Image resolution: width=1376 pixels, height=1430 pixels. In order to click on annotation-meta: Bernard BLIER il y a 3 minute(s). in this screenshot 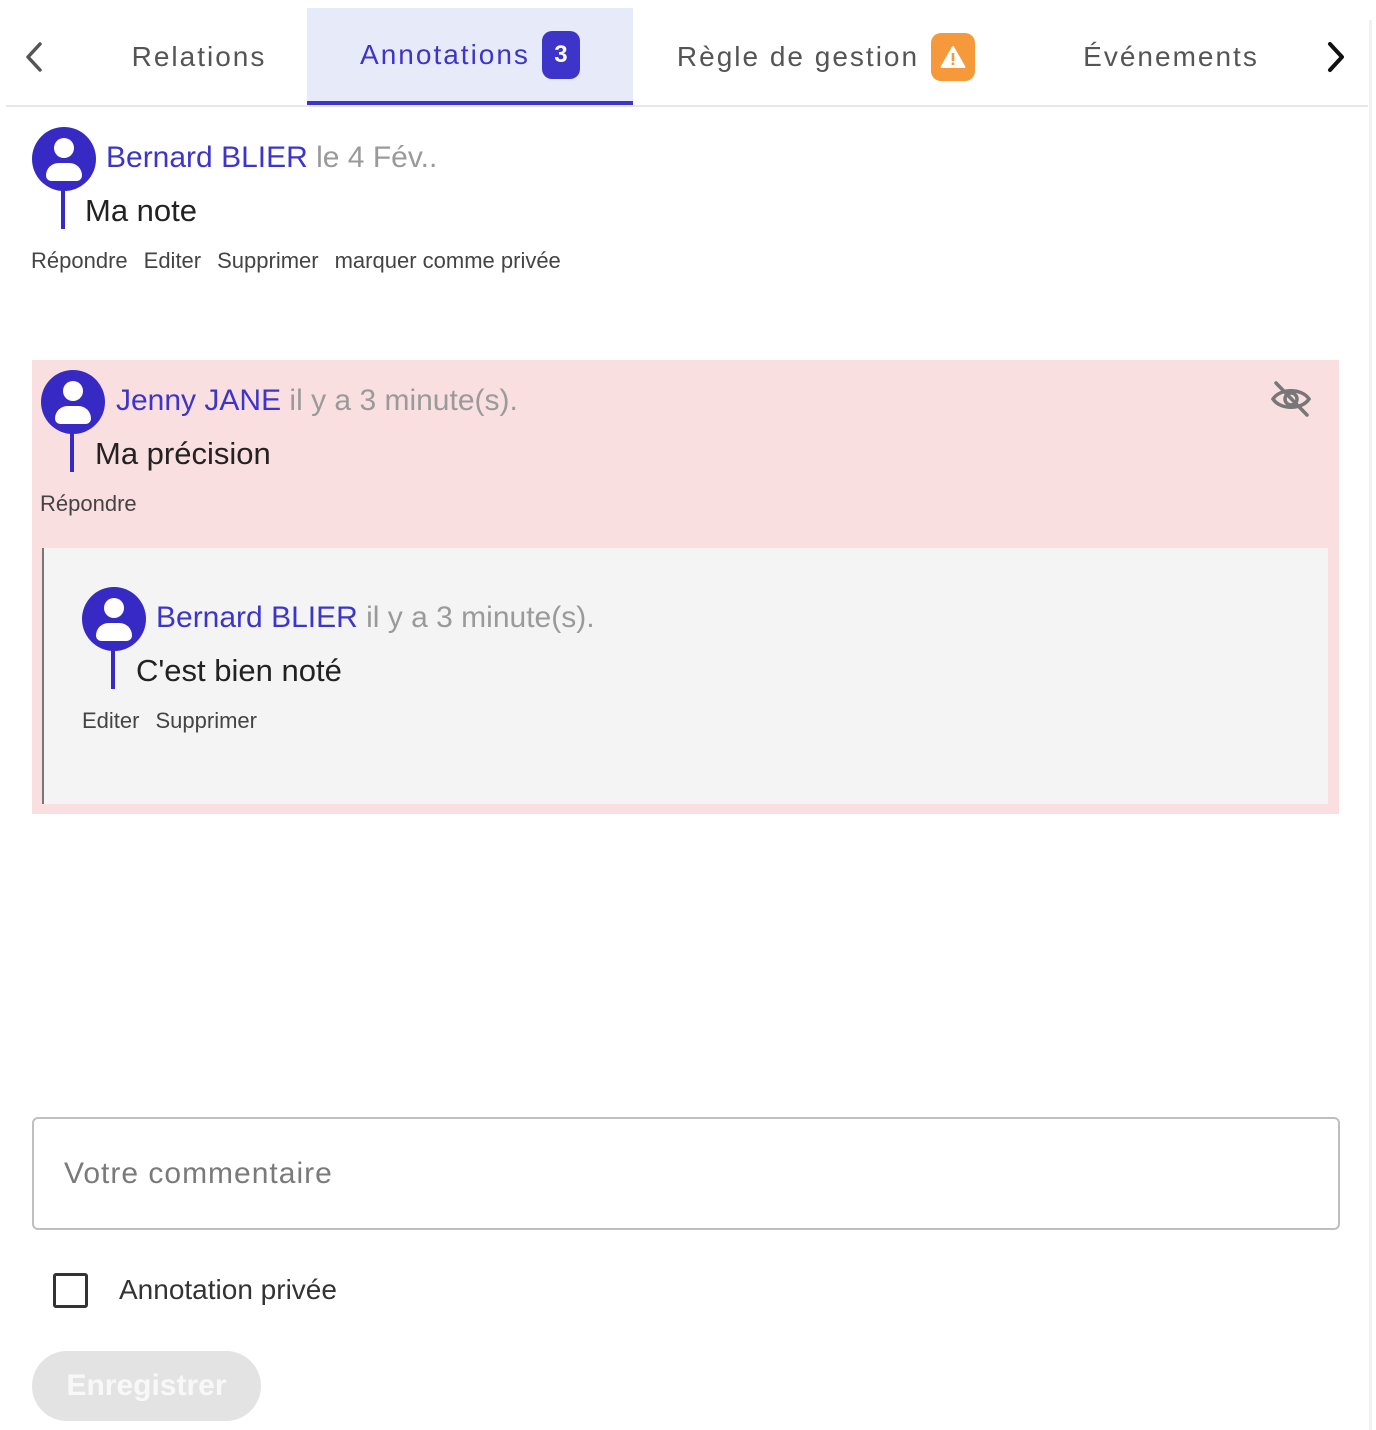, I will do `click(375, 618)`.